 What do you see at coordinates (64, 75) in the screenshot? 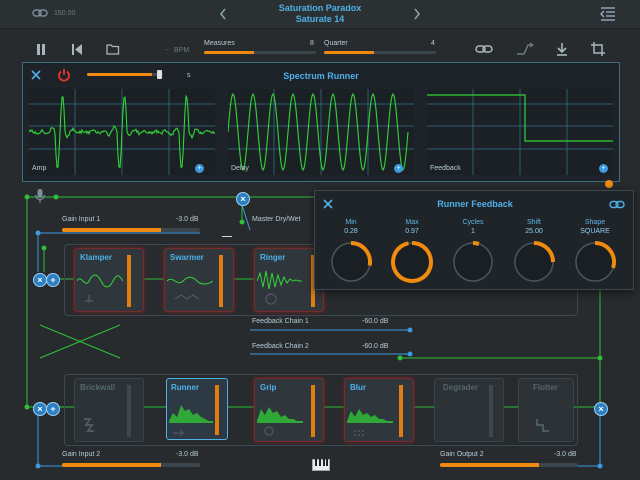
I see `power-icon` at bounding box center [64, 75].